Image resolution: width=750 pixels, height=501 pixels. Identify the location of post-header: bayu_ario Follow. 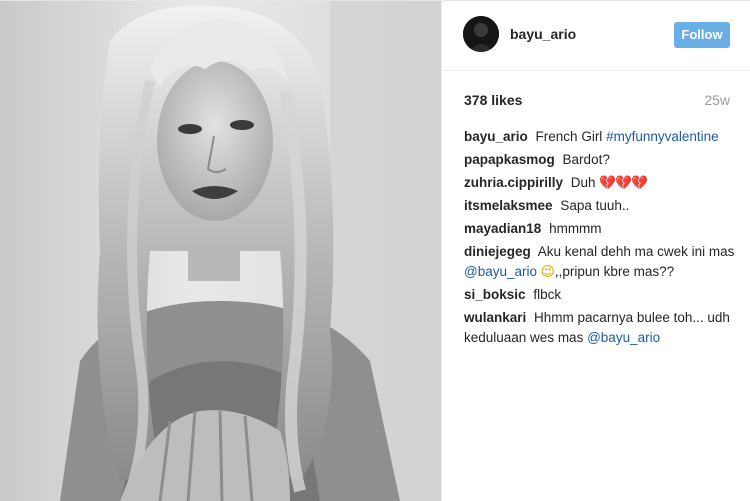
(596, 36).